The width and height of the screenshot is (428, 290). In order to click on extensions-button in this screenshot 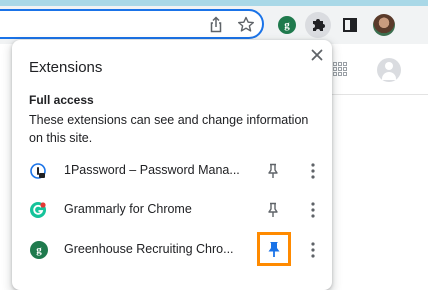, I will do `click(318, 25)`.